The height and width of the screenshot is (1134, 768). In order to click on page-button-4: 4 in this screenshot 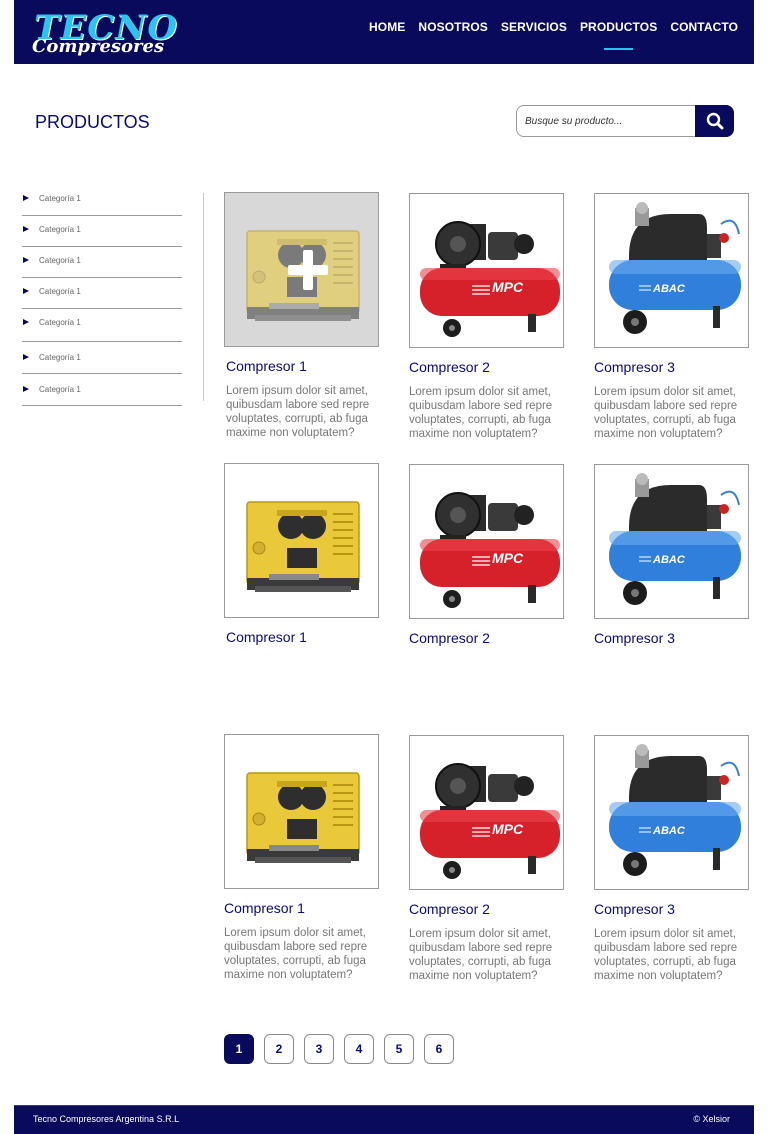, I will do `click(359, 1049)`.